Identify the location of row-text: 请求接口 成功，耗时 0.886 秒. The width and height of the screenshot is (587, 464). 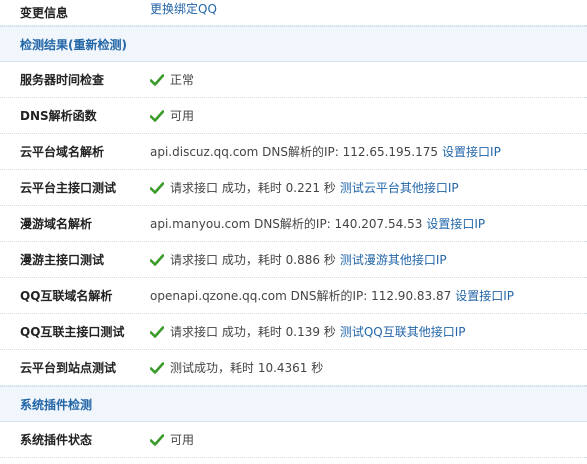
(253, 260).